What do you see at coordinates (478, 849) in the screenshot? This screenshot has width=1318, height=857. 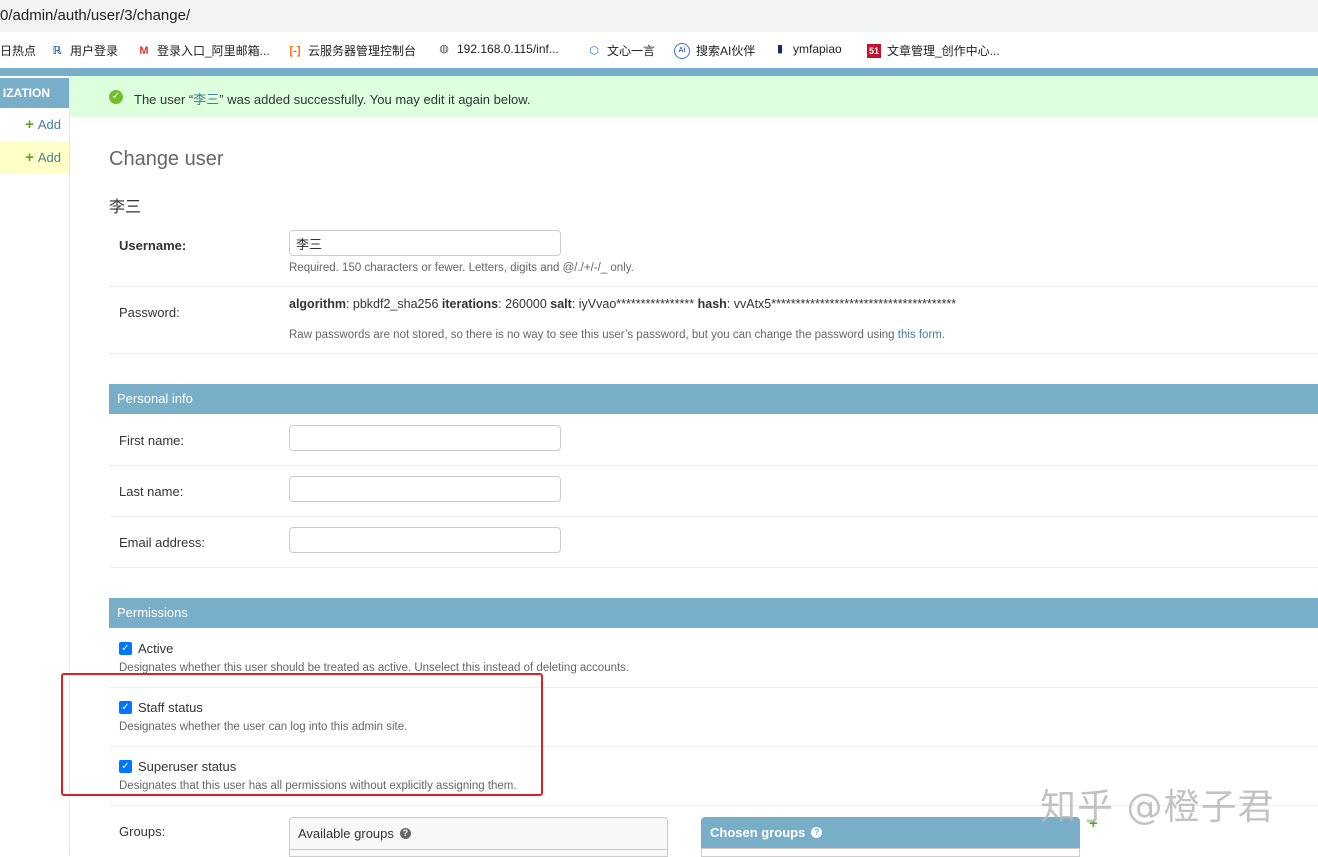 I see `available-groups-filter` at bounding box center [478, 849].